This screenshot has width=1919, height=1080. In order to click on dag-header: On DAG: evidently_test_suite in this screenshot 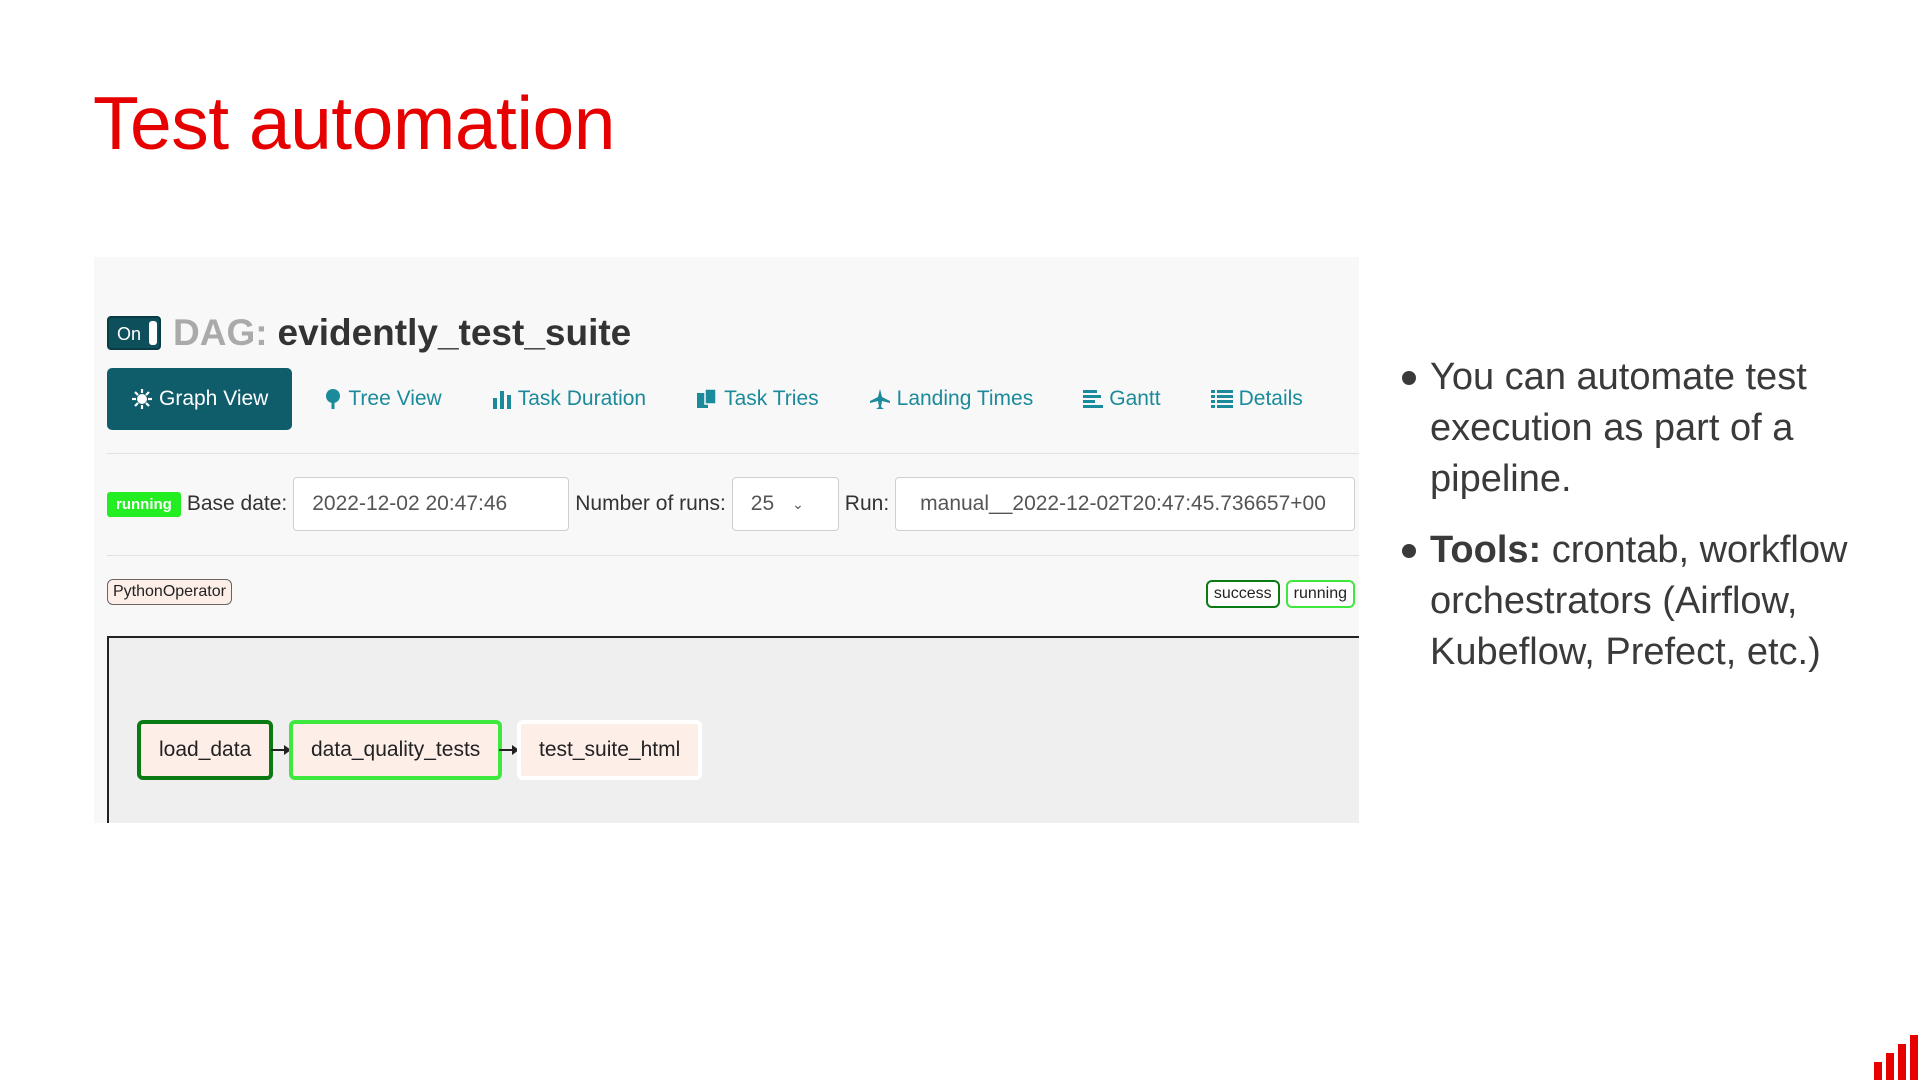, I will do `click(369, 332)`.